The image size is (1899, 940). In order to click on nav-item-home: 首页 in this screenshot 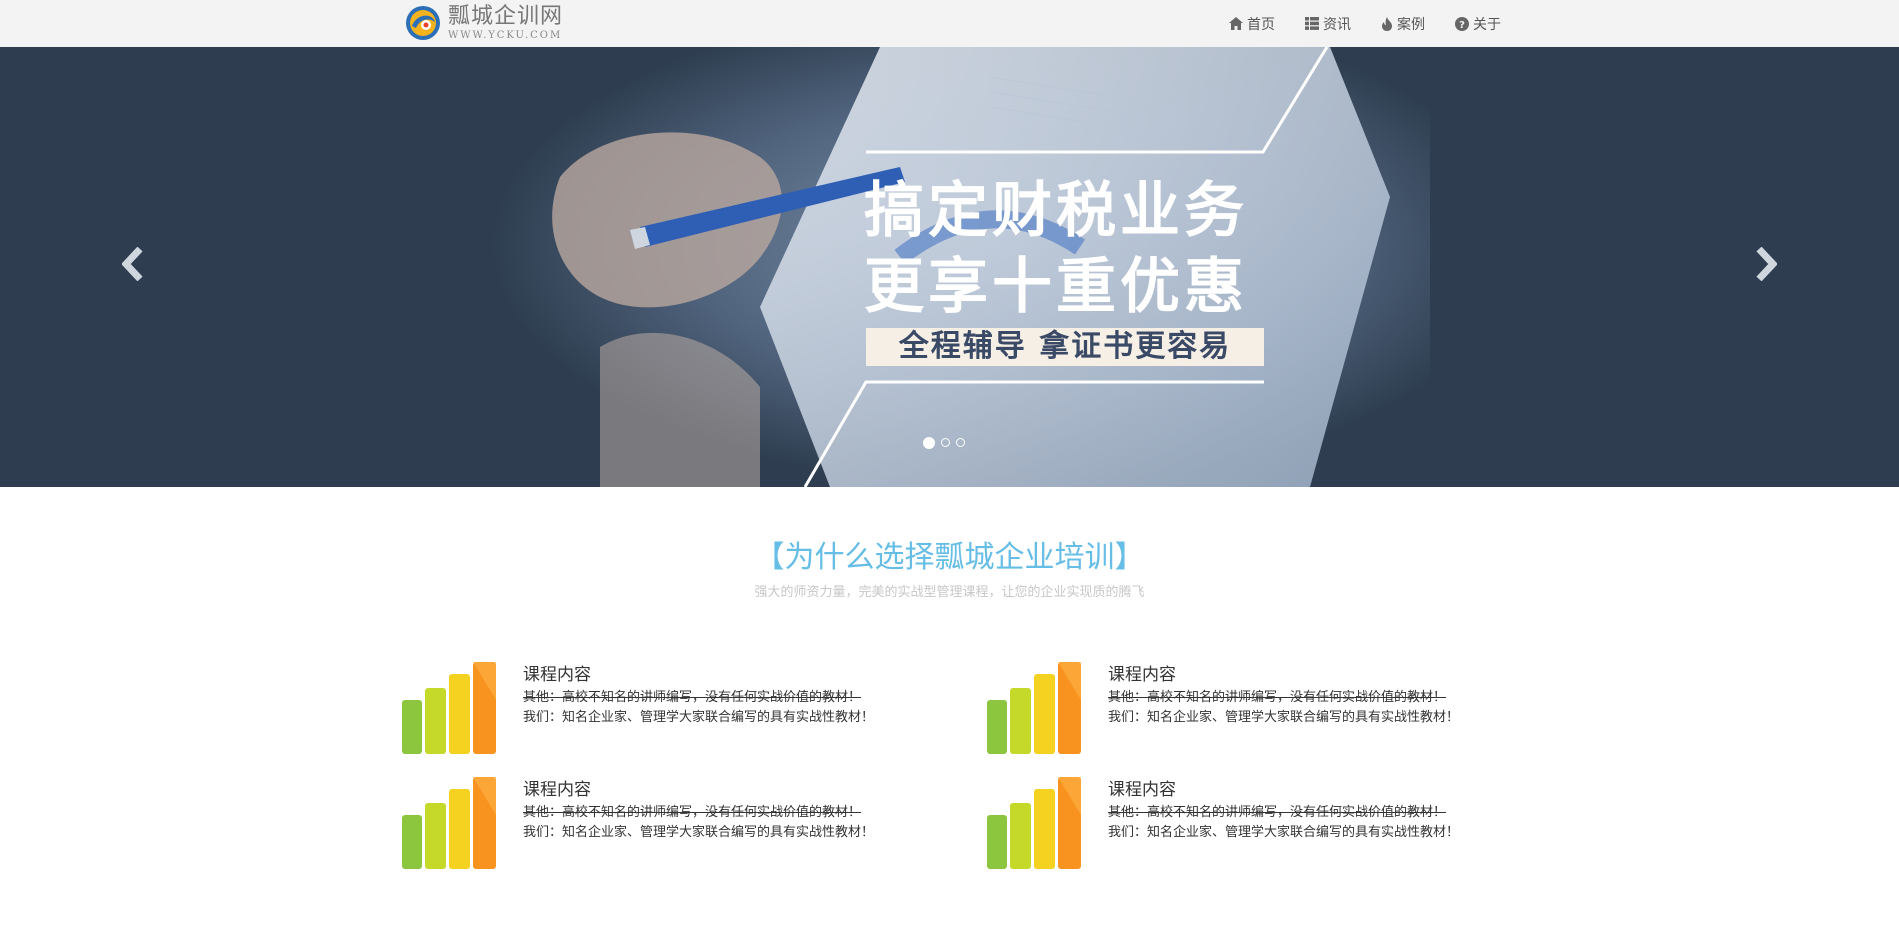, I will do `click(1252, 24)`.